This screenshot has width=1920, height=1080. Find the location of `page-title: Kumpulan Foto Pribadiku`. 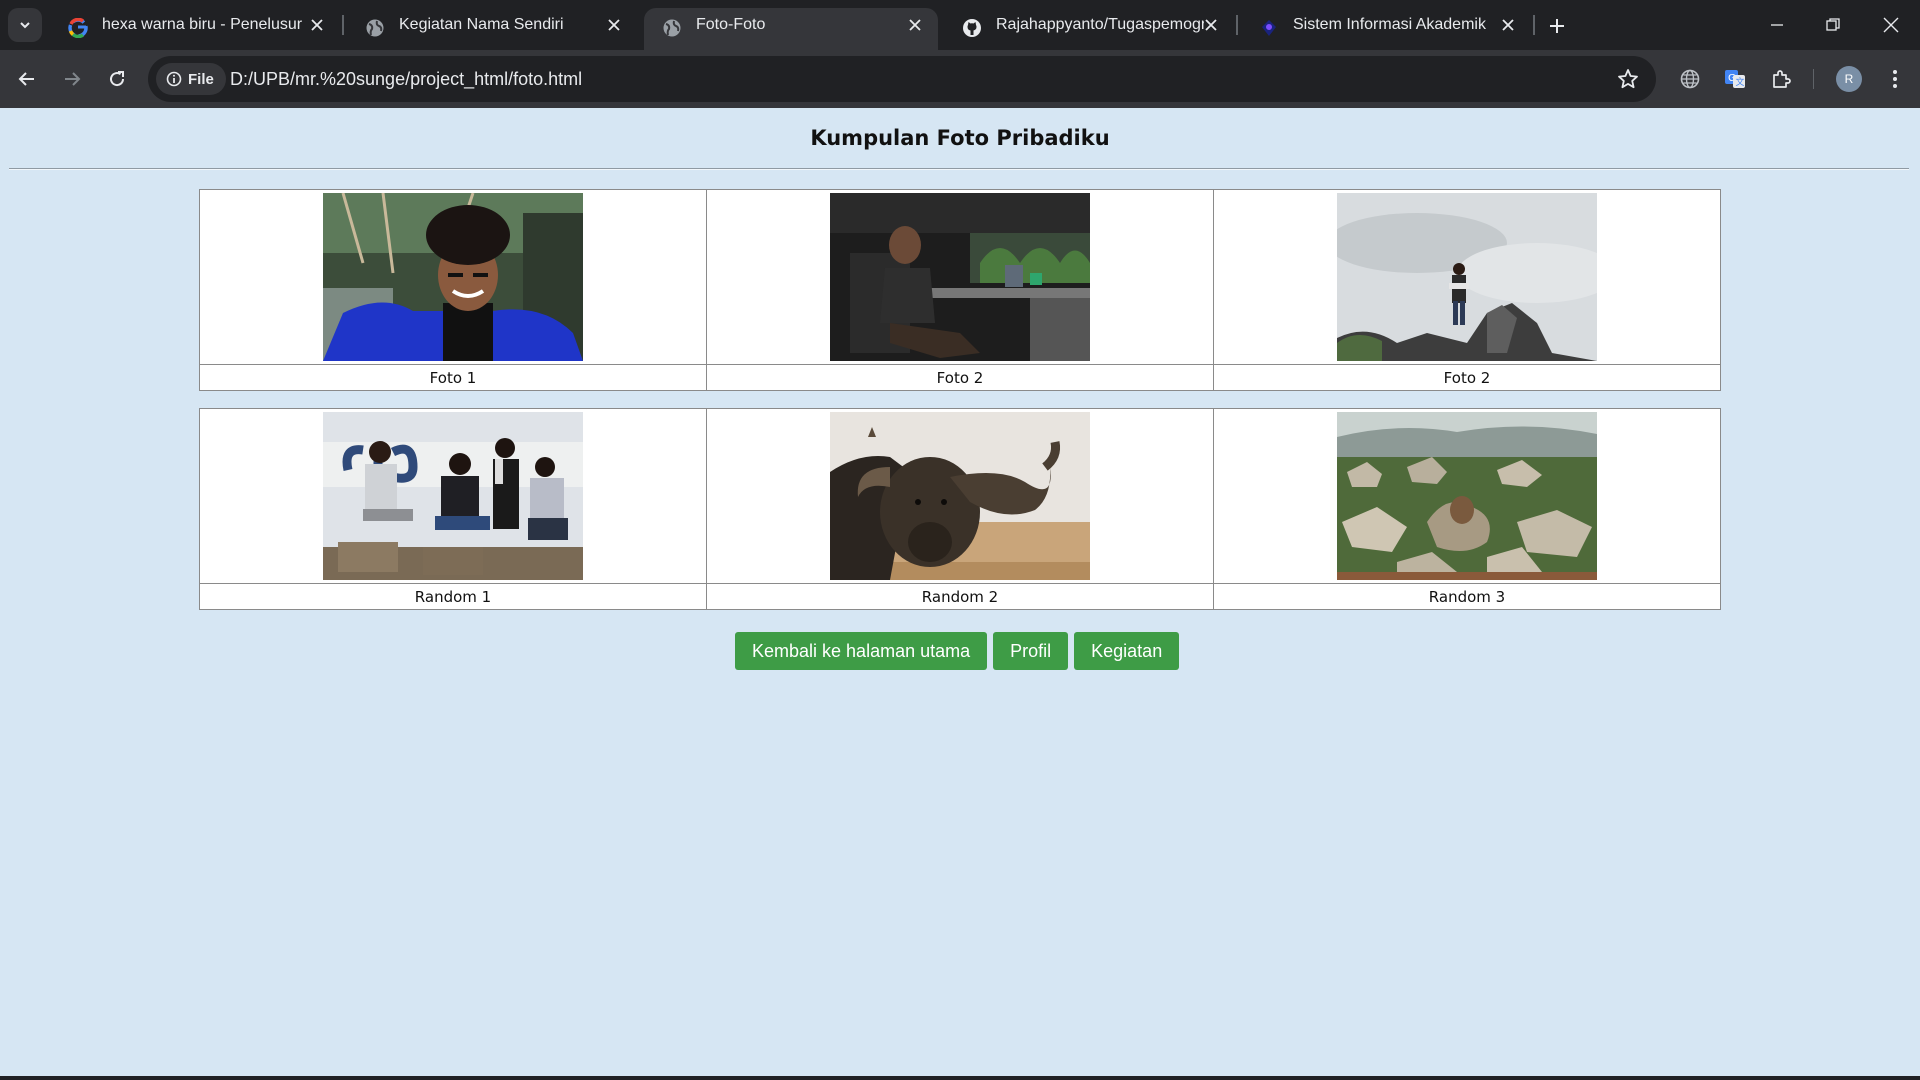

page-title: Kumpulan Foto Pribadiku is located at coordinates (960, 138).